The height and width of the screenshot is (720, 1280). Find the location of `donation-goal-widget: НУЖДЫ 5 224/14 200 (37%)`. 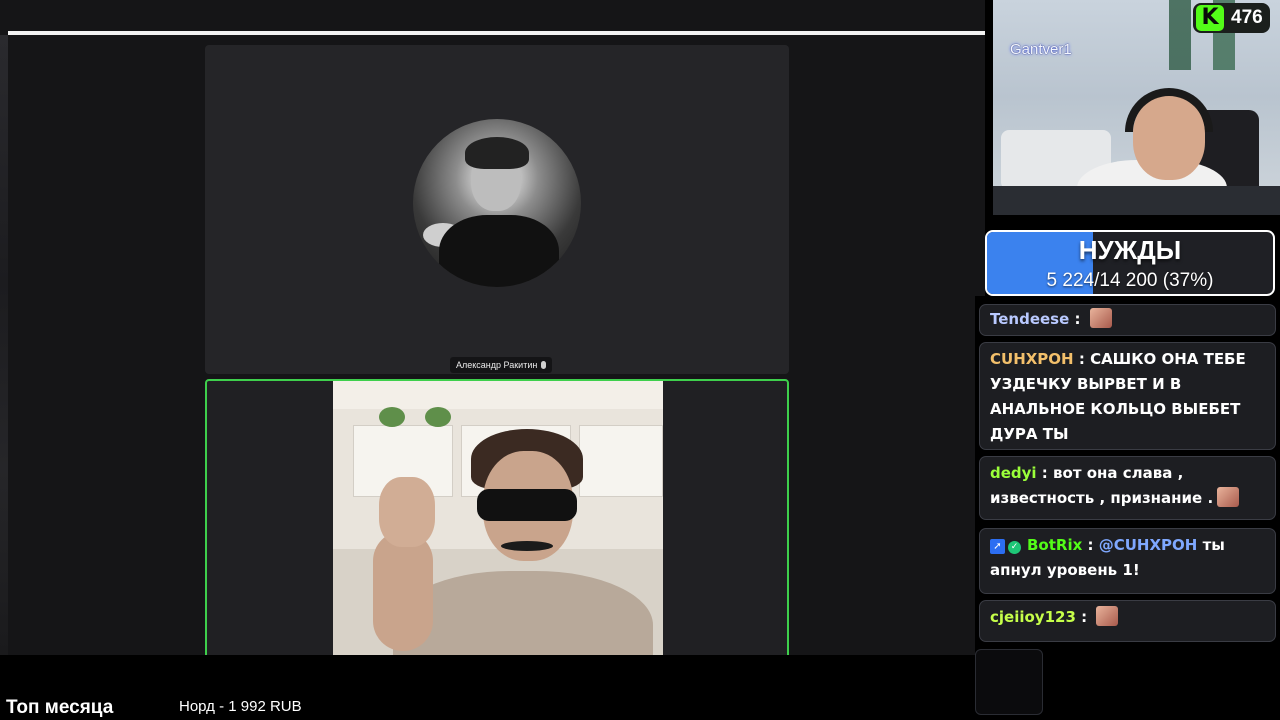

donation-goal-widget: НУЖДЫ 5 224/14 200 (37%) is located at coordinates (1130, 263).